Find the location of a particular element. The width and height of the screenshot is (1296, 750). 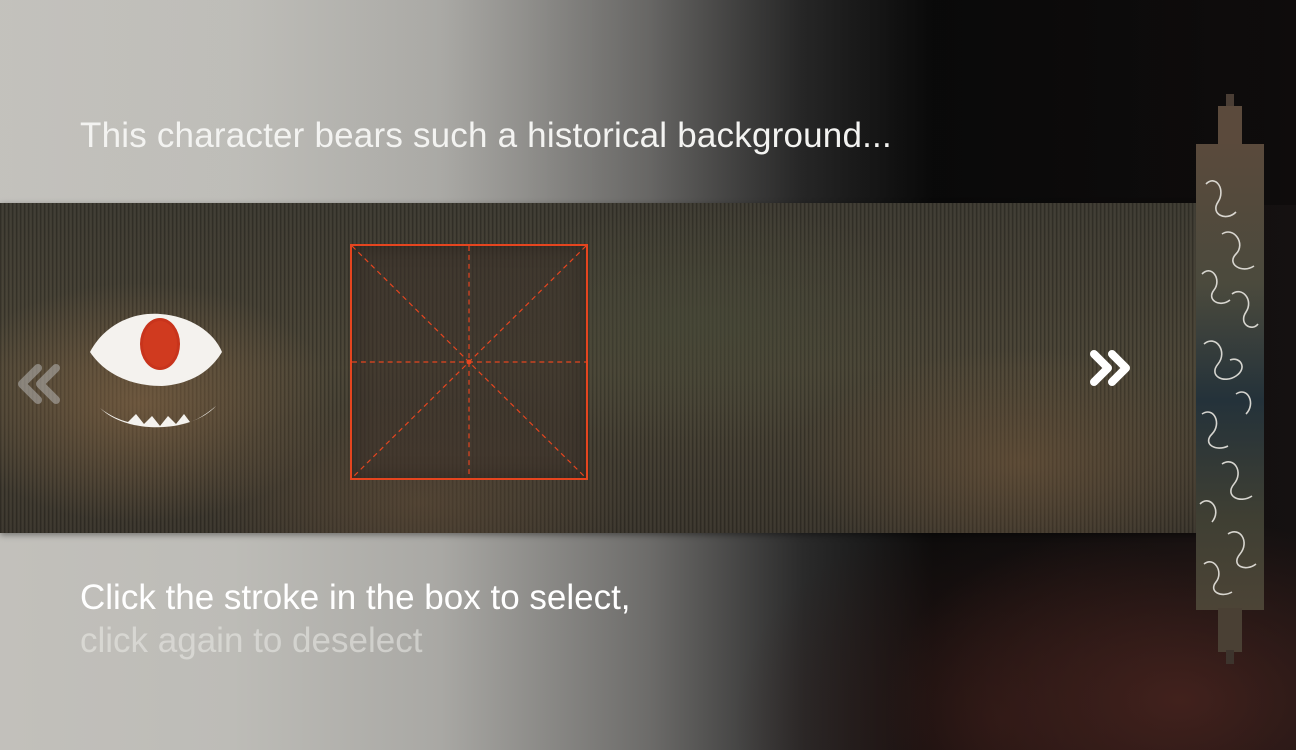

next-button is located at coordinates (1112, 368).